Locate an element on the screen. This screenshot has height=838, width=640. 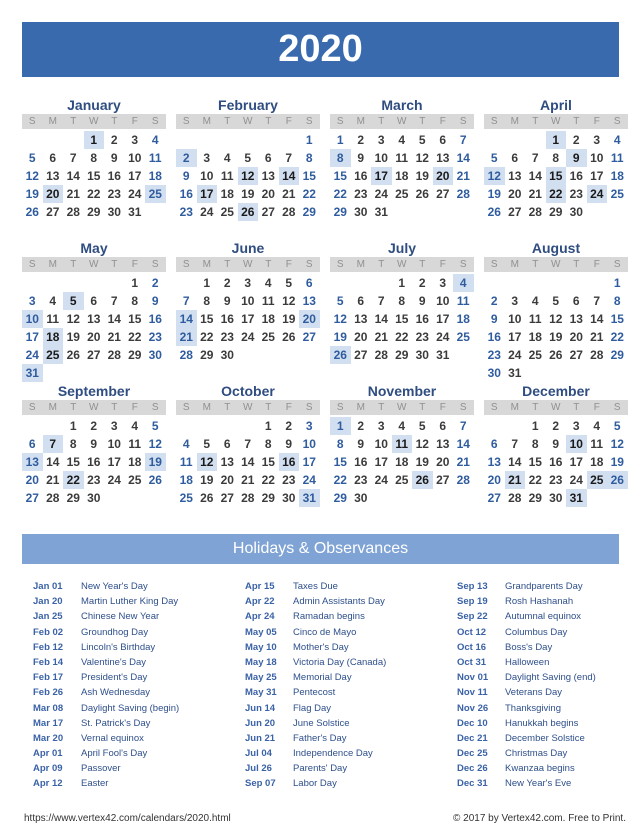
day-cell: 17 is located at coordinates (248, 319).